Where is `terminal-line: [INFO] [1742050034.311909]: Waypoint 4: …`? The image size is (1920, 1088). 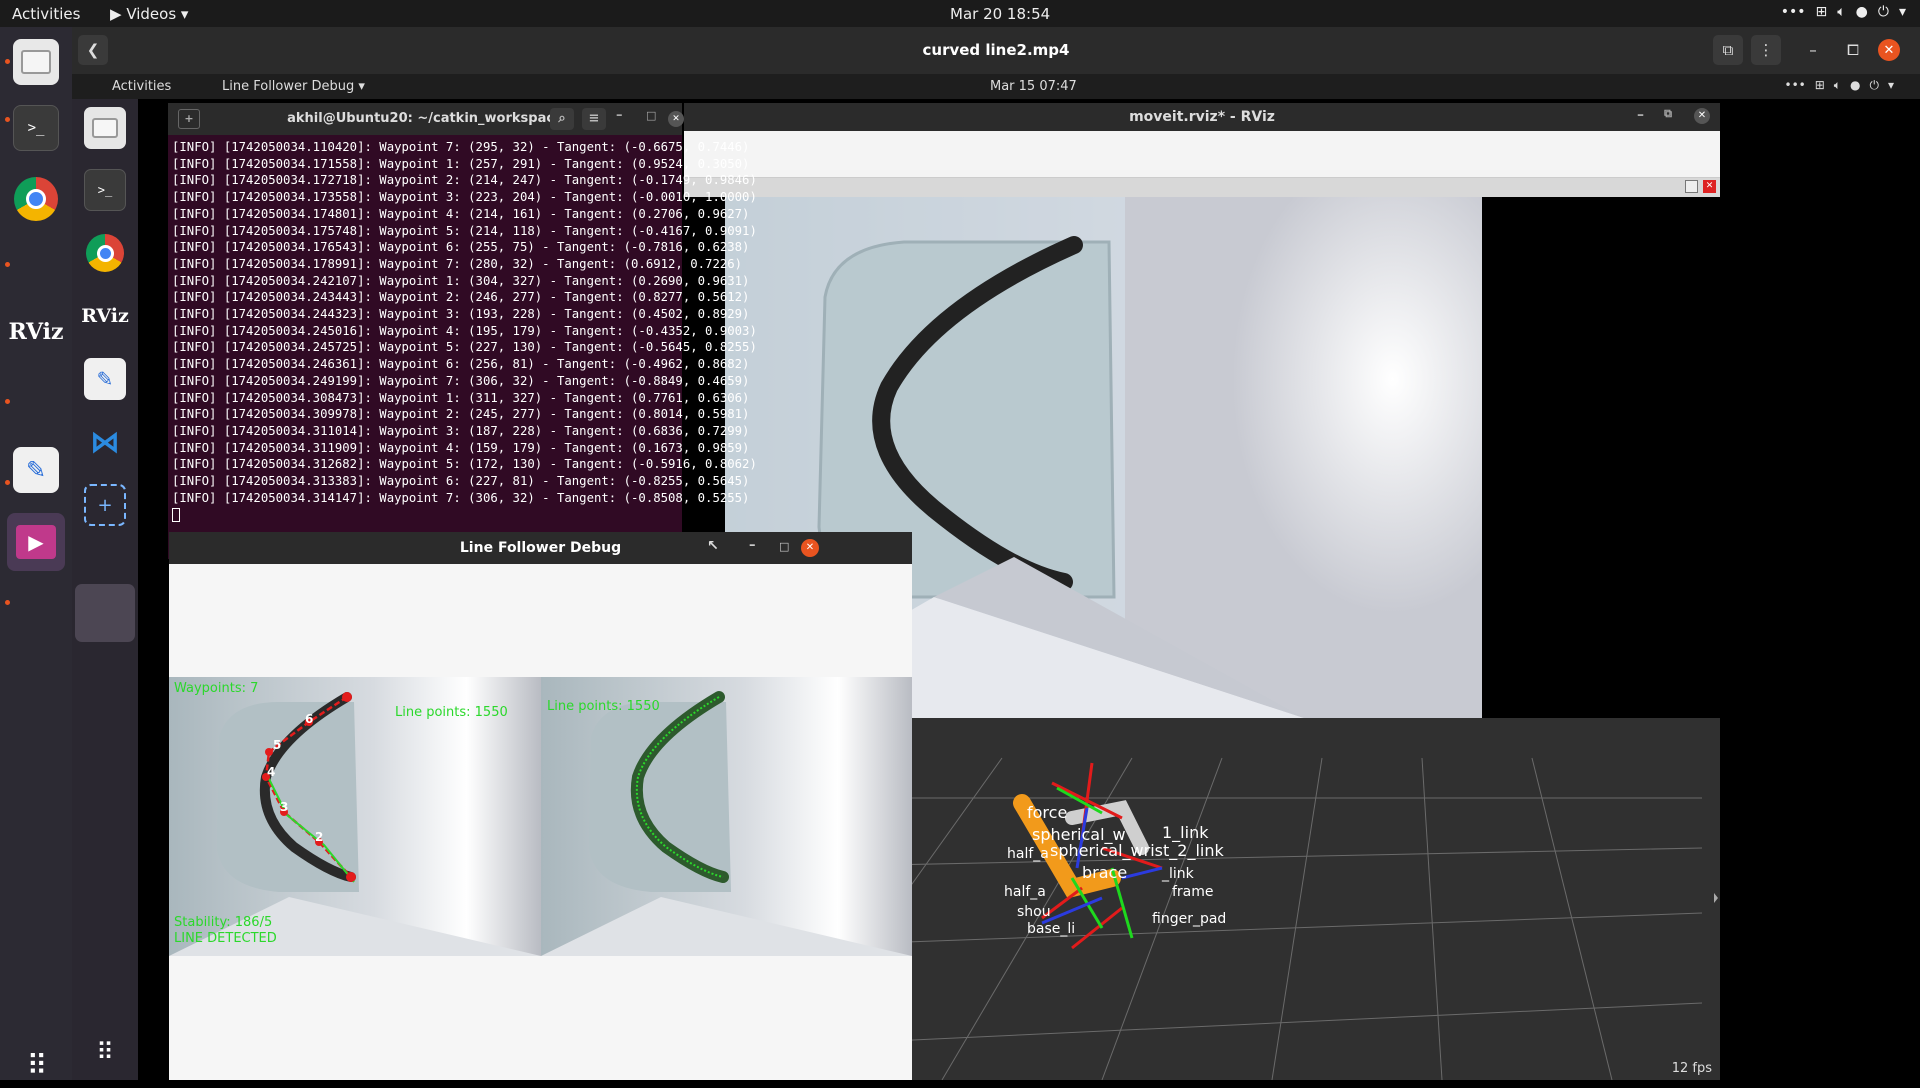 terminal-line: [INFO] [1742050034.311909]: Waypoint 4: … is located at coordinates (461, 447).